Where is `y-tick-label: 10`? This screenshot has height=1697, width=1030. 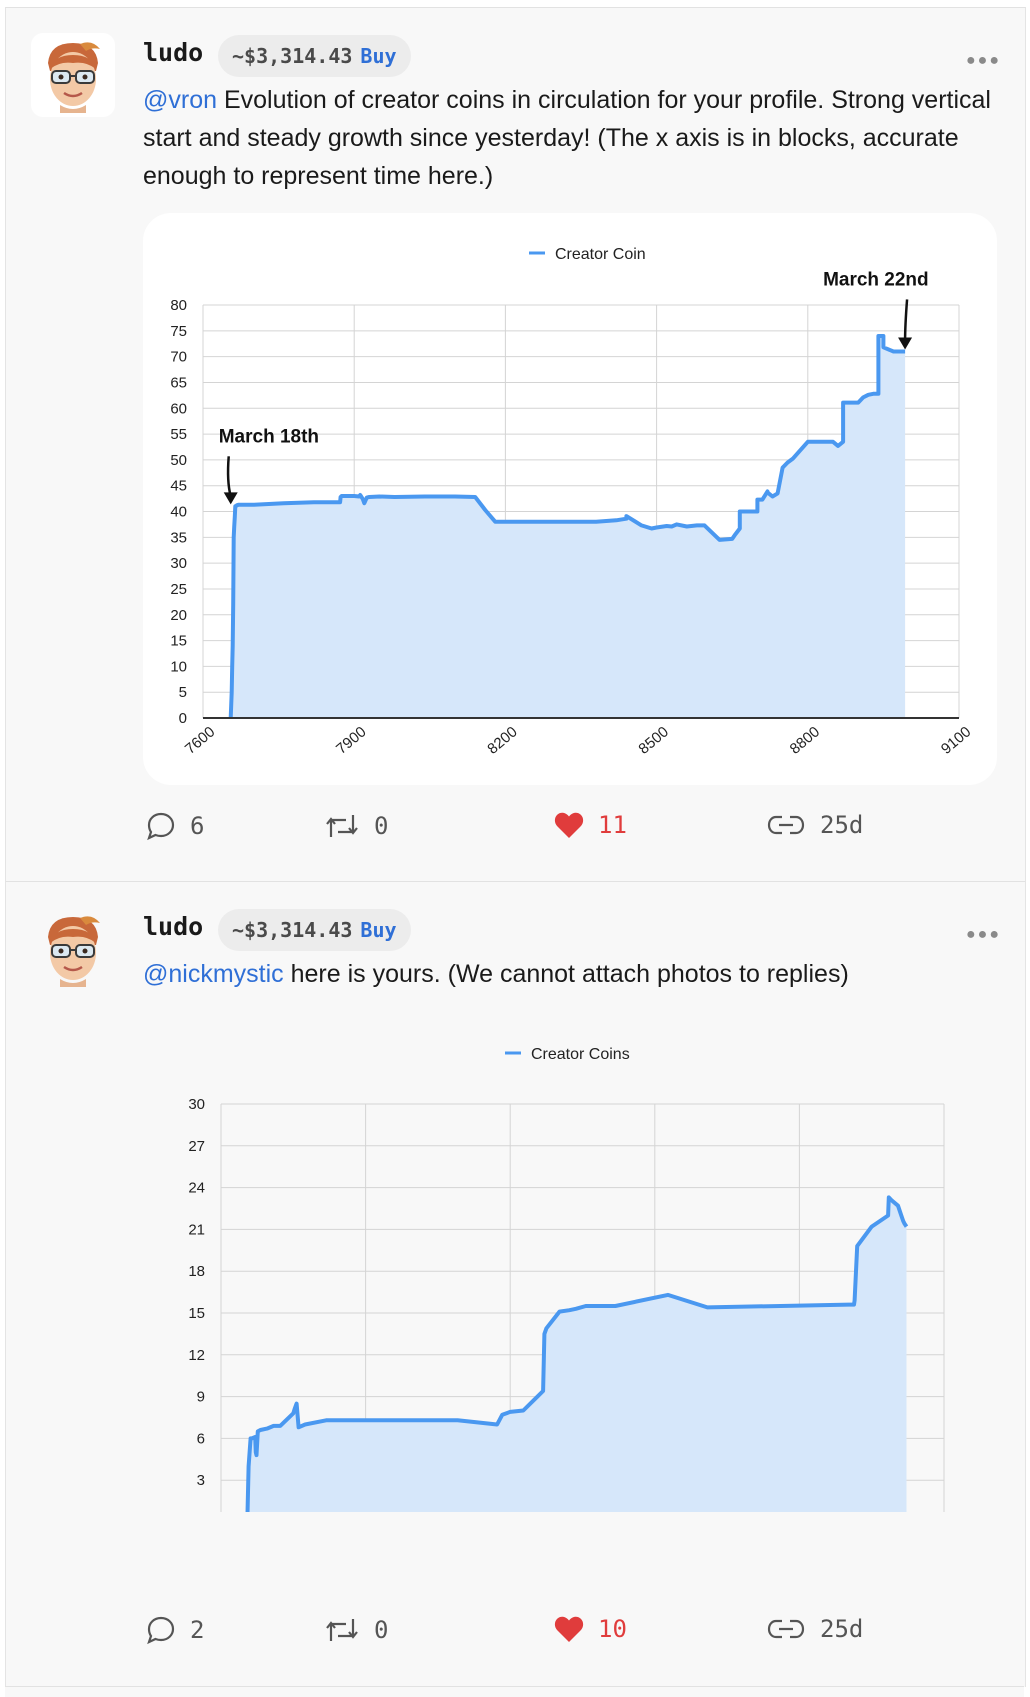
y-tick-label: 10 is located at coordinates (178, 666).